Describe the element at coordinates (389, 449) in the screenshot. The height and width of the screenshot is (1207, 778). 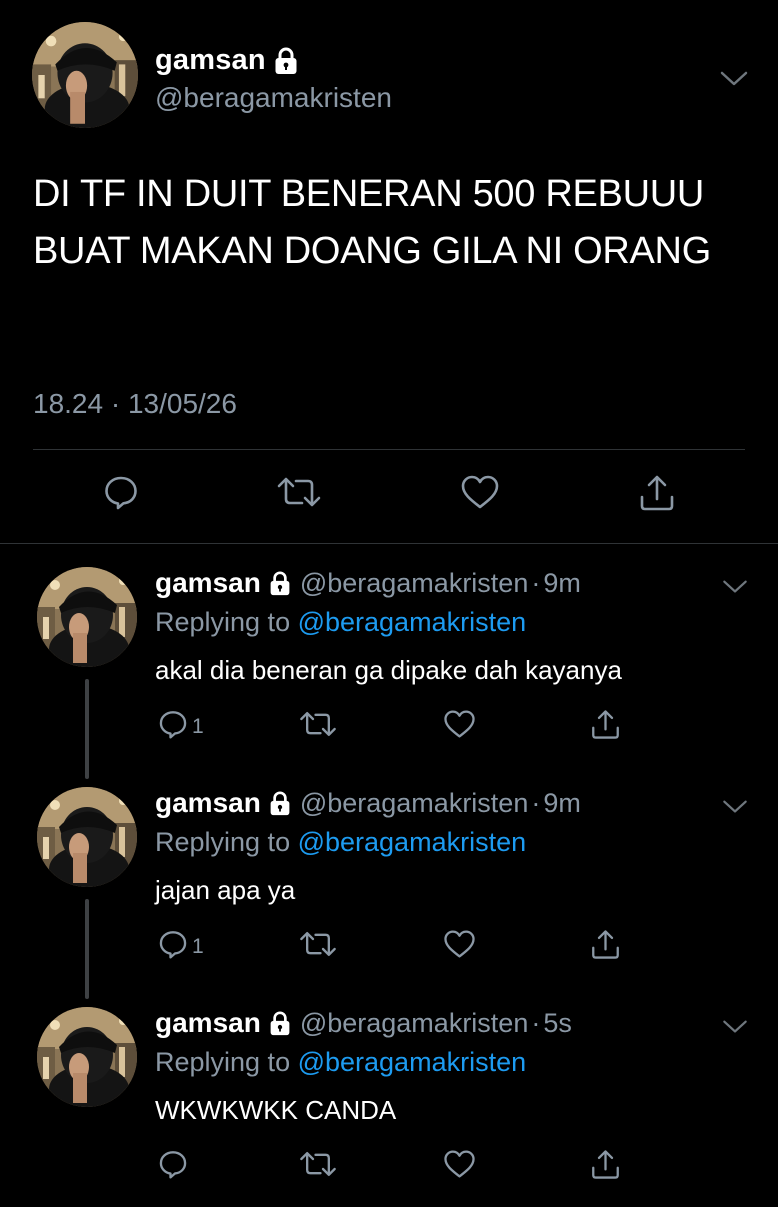
I see `divider` at that location.